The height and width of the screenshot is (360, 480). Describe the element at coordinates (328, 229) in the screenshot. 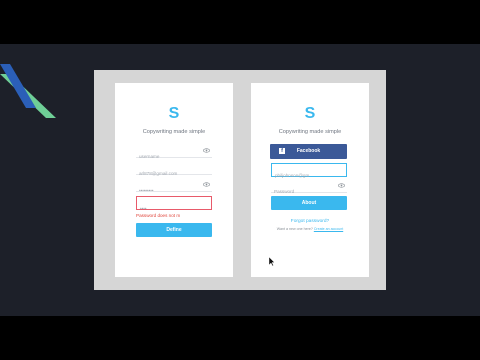

I see `create-account-link: Create an account` at that location.